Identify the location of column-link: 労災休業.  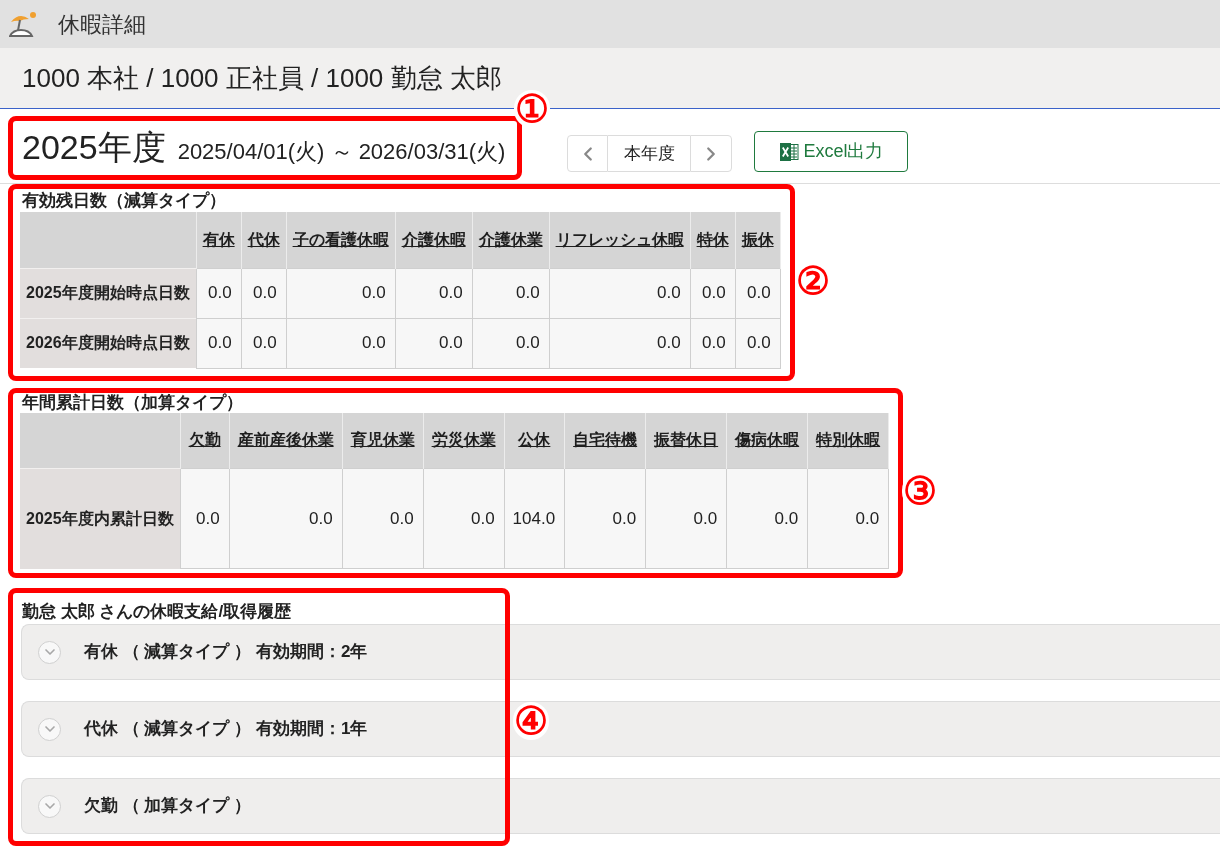
(463, 440).